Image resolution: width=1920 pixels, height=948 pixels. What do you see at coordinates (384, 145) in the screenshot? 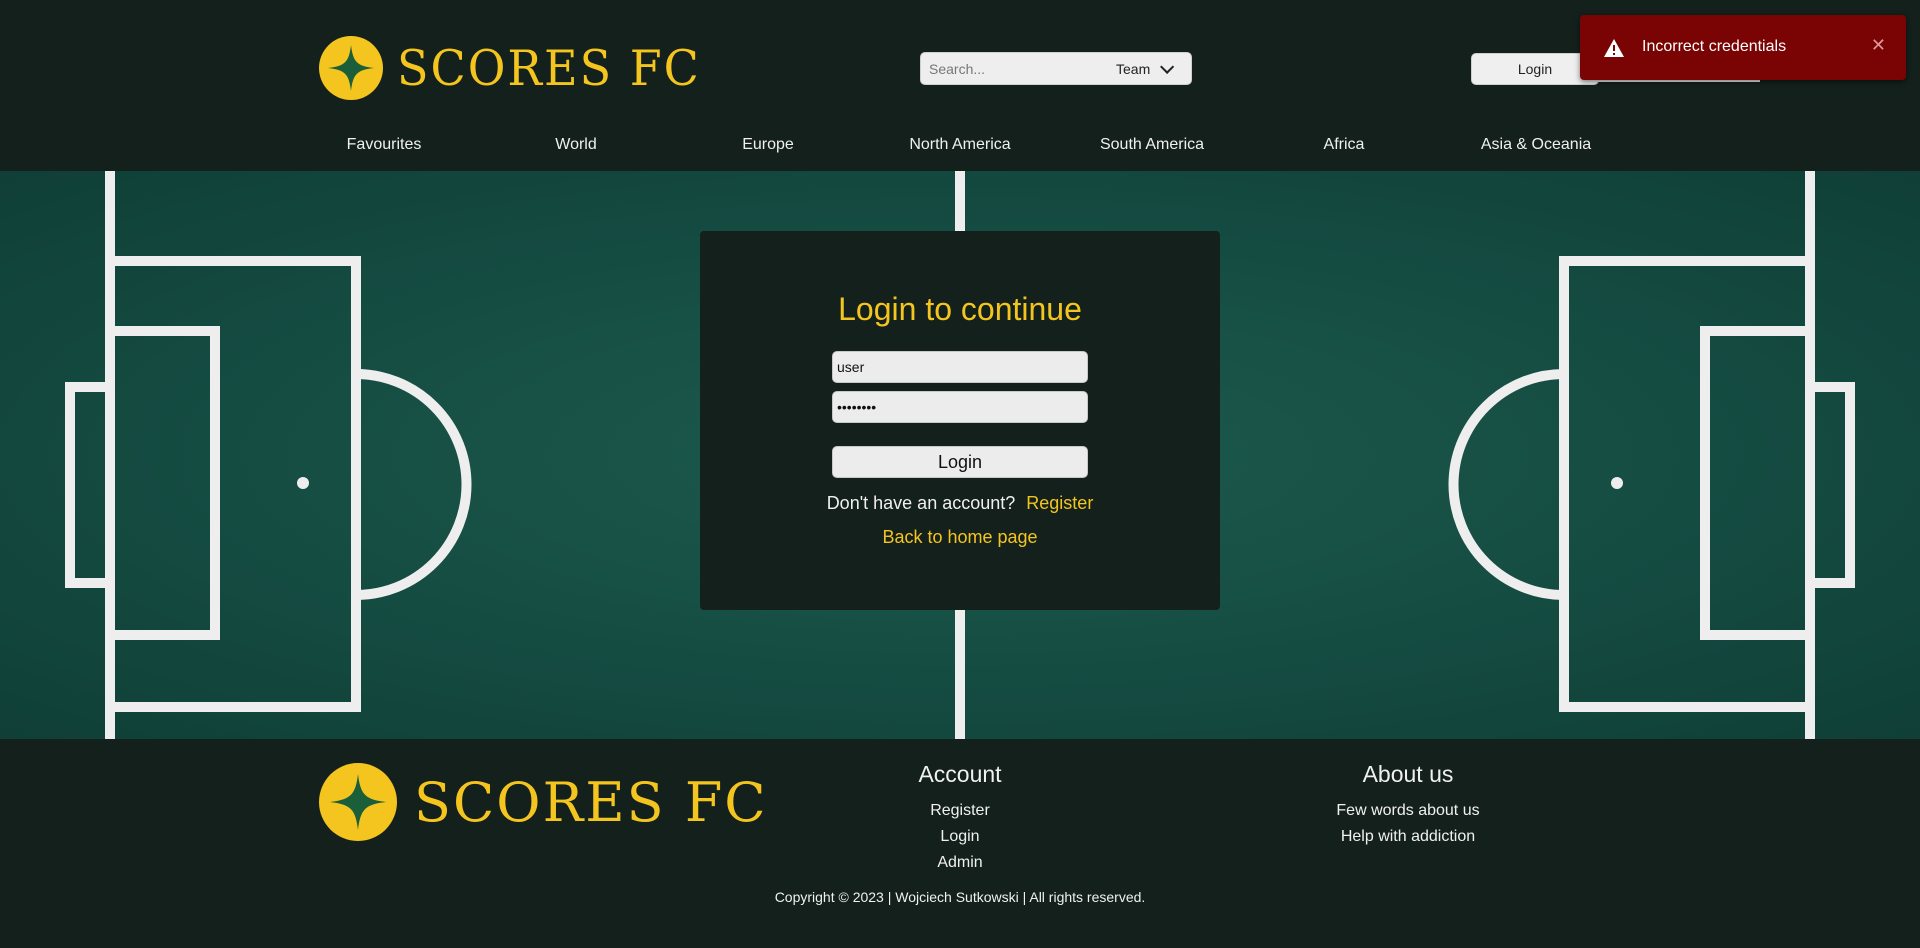
I see `nav-item-favourites: Favourites` at bounding box center [384, 145].